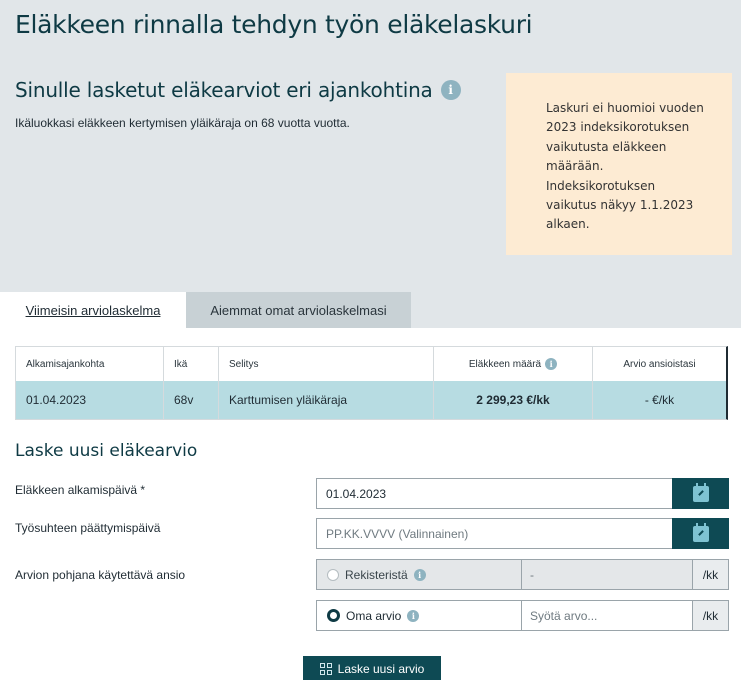 Image resolution: width=741 pixels, height=680 pixels. I want to click on income-basis-label: Arvion pohjana käytettävä ansio, so click(100, 575).